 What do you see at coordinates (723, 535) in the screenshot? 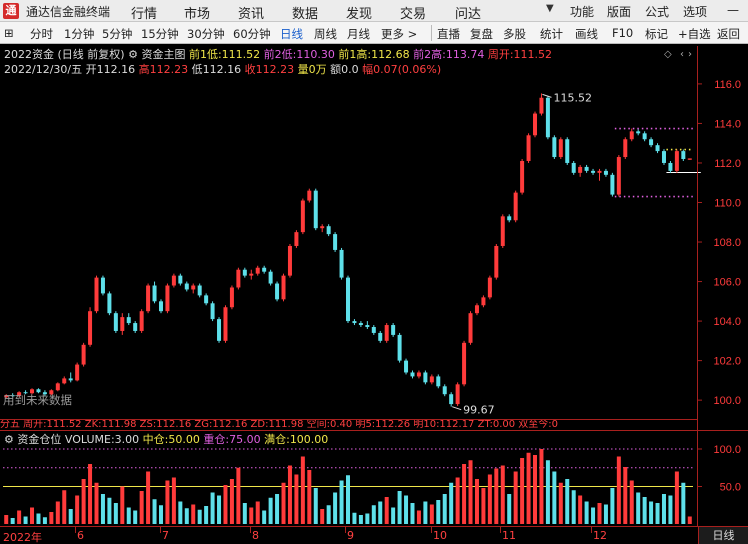
I see `period-selector-button: 日线` at bounding box center [723, 535].